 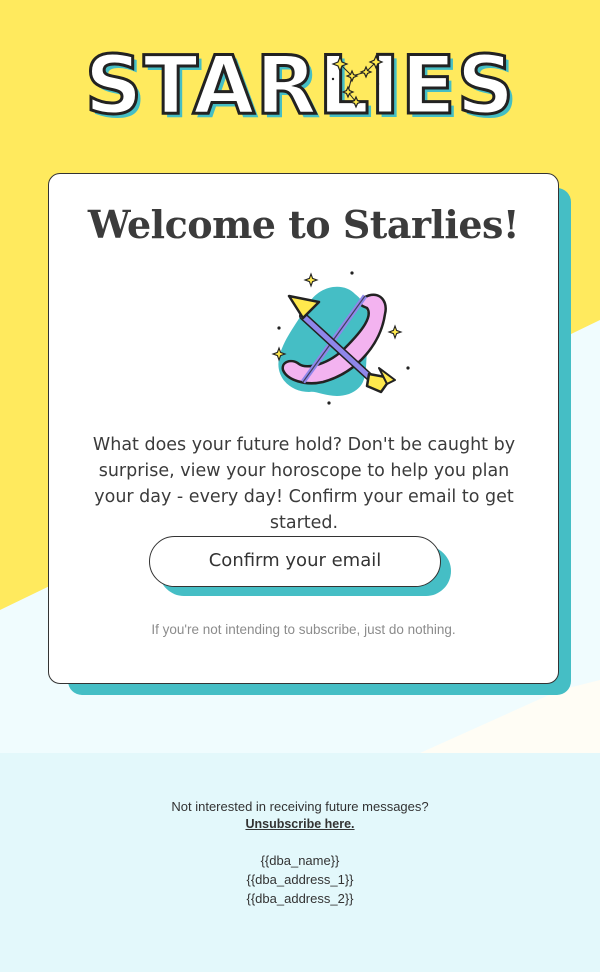 I want to click on unsubscribe-link: Unsubscribe here., so click(x=300, y=824).